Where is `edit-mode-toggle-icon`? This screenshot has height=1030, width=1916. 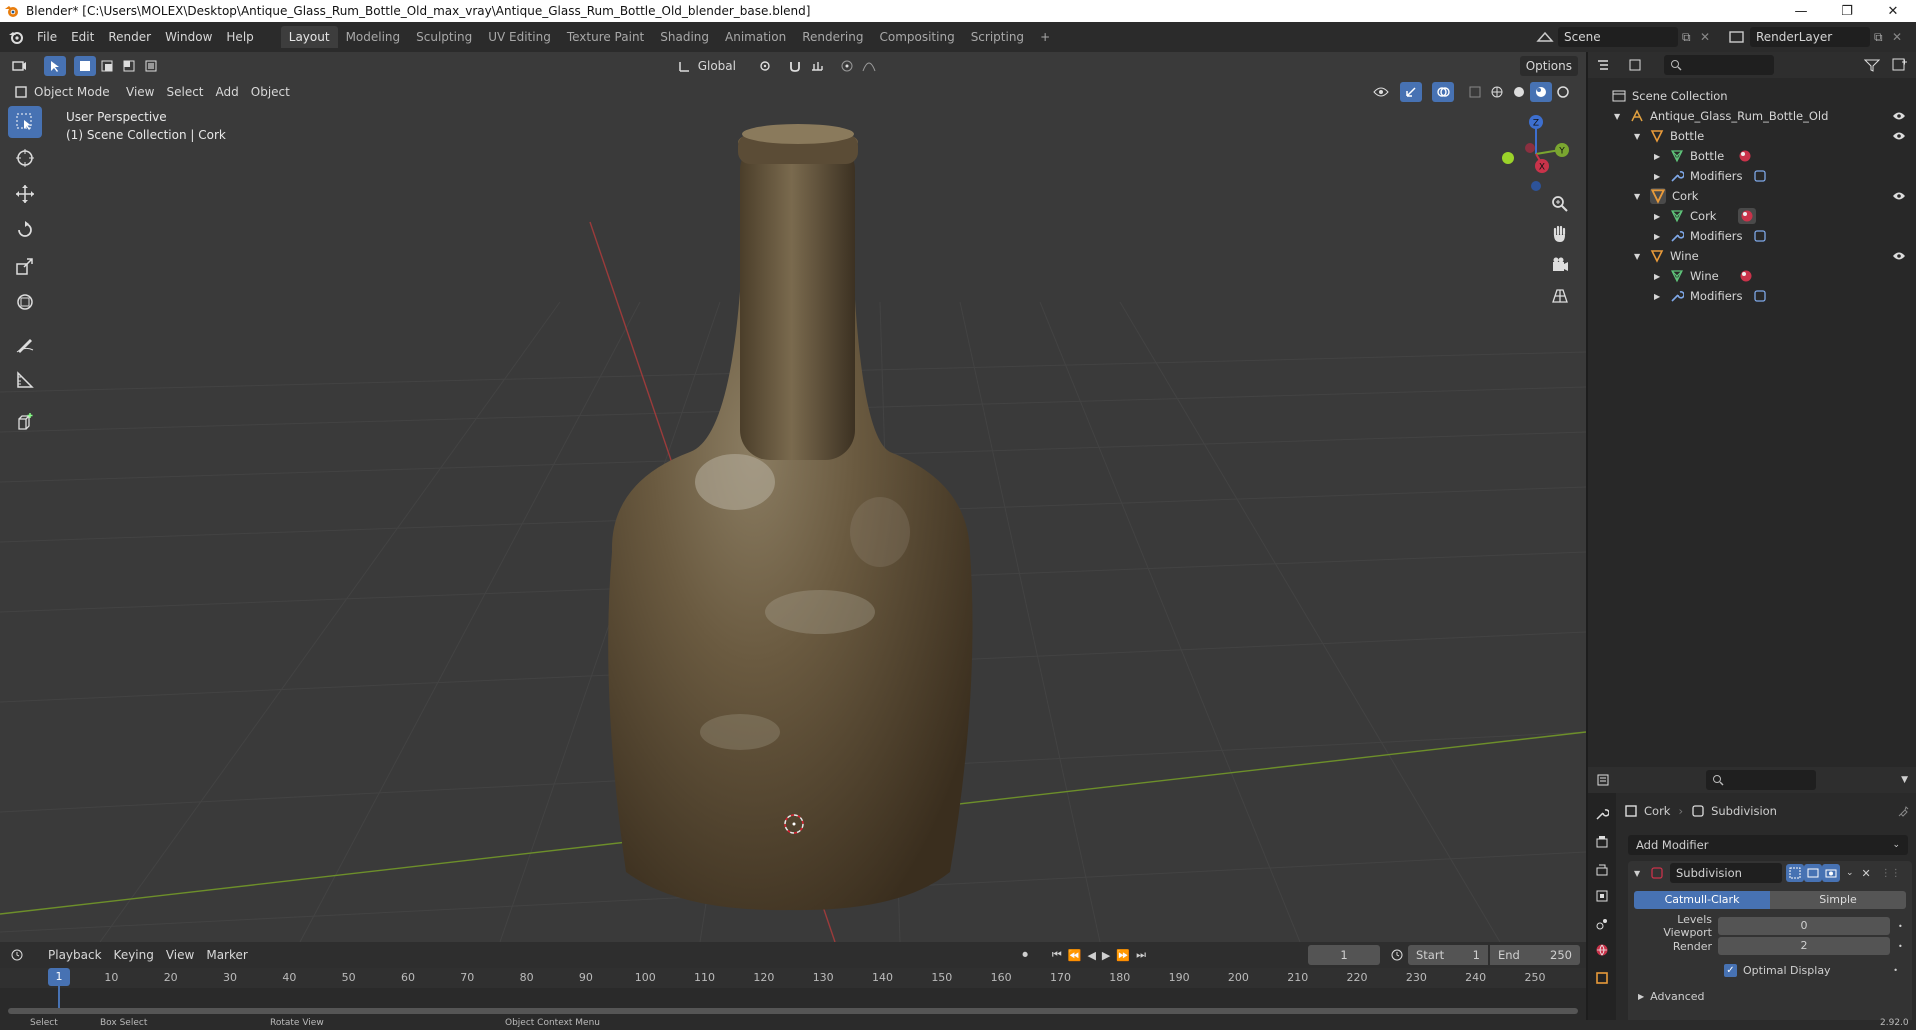 edit-mode-toggle-icon is located at coordinates (1795, 873).